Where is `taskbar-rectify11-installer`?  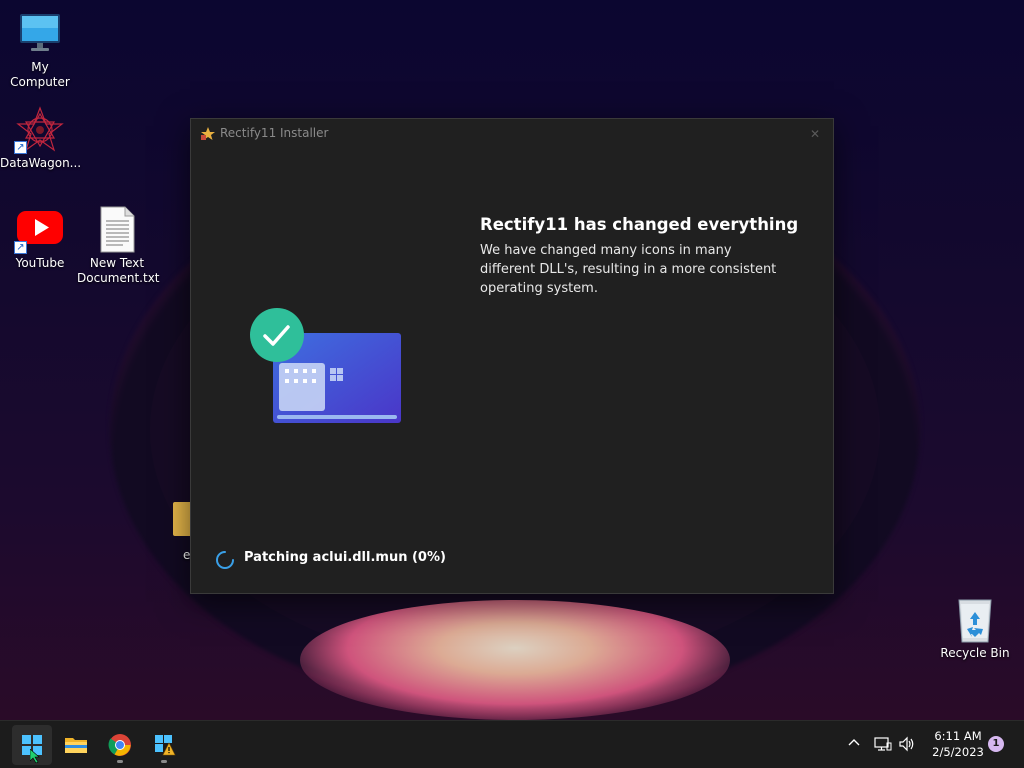
taskbar-rectify11-installer is located at coordinates (164, 745).